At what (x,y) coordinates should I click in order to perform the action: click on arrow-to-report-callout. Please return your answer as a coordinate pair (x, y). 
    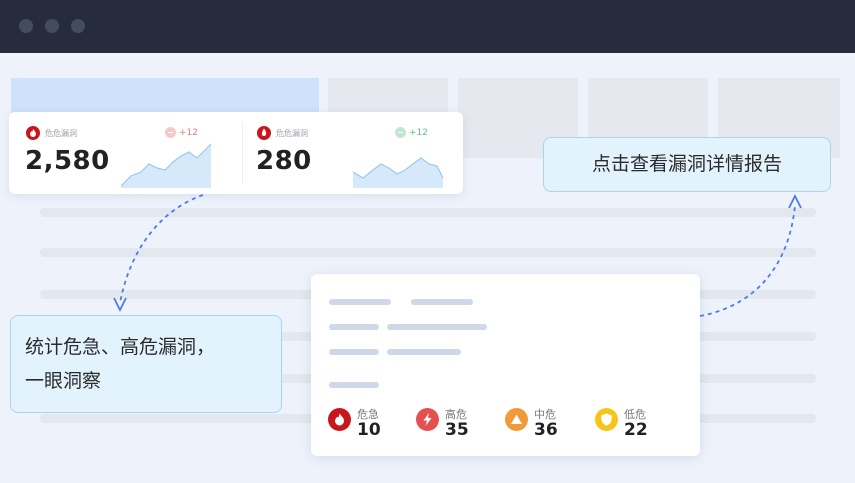
    Looking at the image, I should click on (747, 260).